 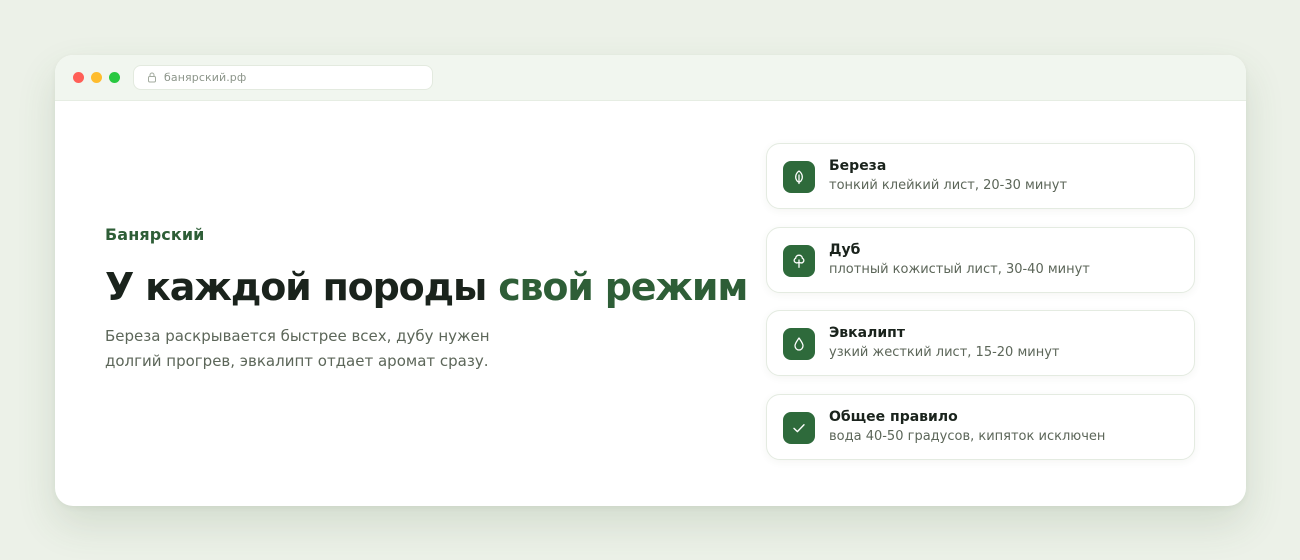 What do you see at coordinates (858, 166) in the screenshot?
I see `card-title: Береза` at bounding box center [858, 166].